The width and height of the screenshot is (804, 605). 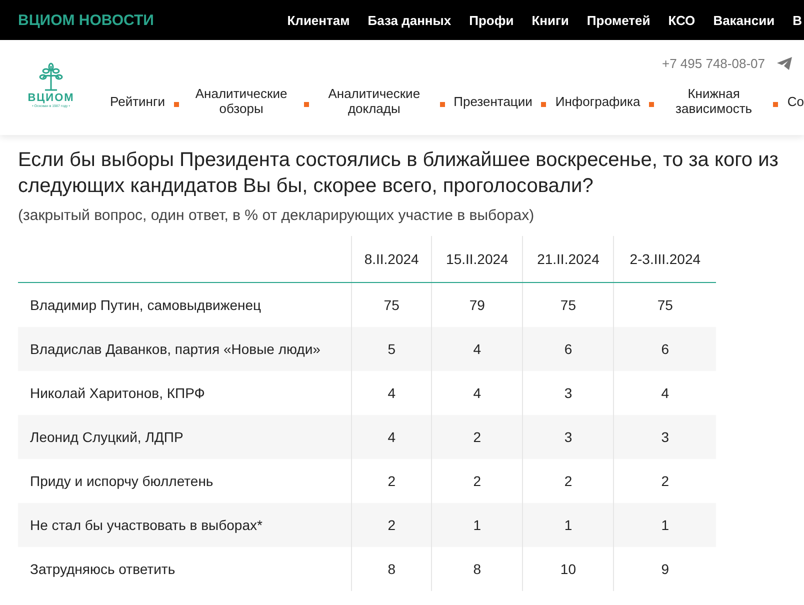 I want to click on site-brand: ВЦИОМ НОВОСТИ, so click(x=86, y=20).